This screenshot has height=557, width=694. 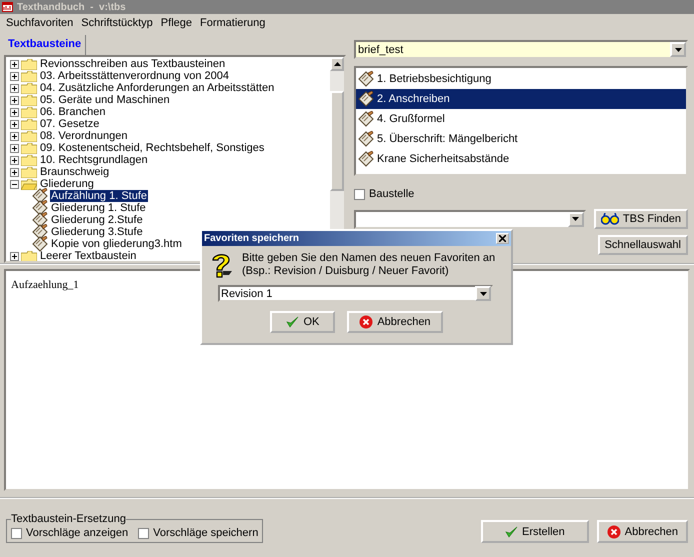 I want to click on letter-combo: brief_test, so click(x=521, y=49).